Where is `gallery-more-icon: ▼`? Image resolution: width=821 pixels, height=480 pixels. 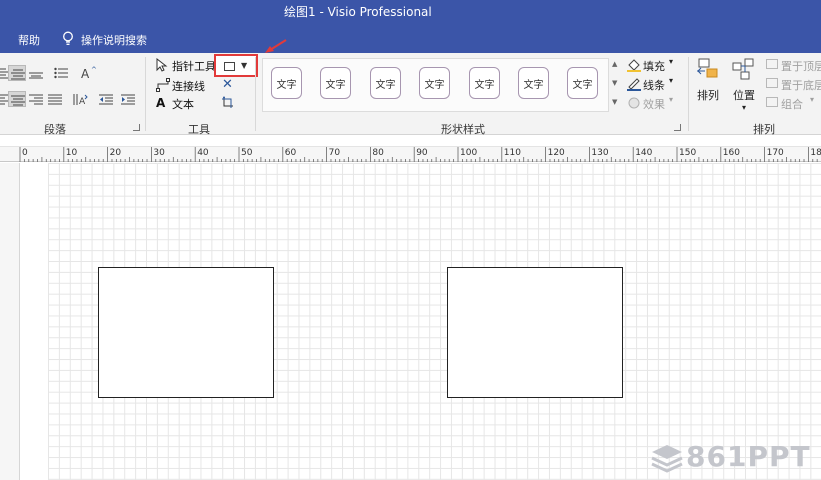 gallery-more-icon: ▼ is located at coordinates (614, 102).